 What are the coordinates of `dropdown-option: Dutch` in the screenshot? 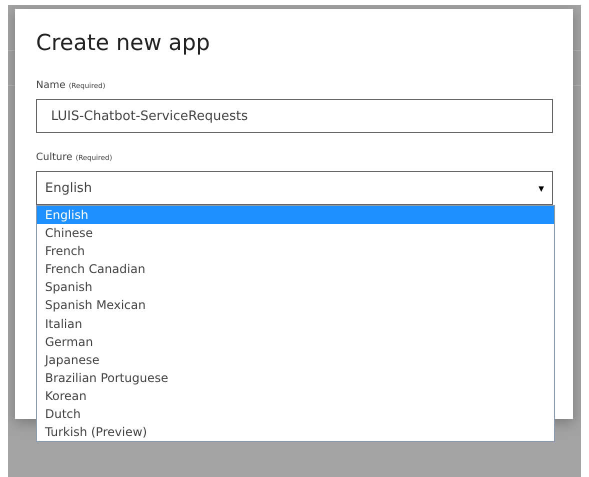 It's located at (295, 414).